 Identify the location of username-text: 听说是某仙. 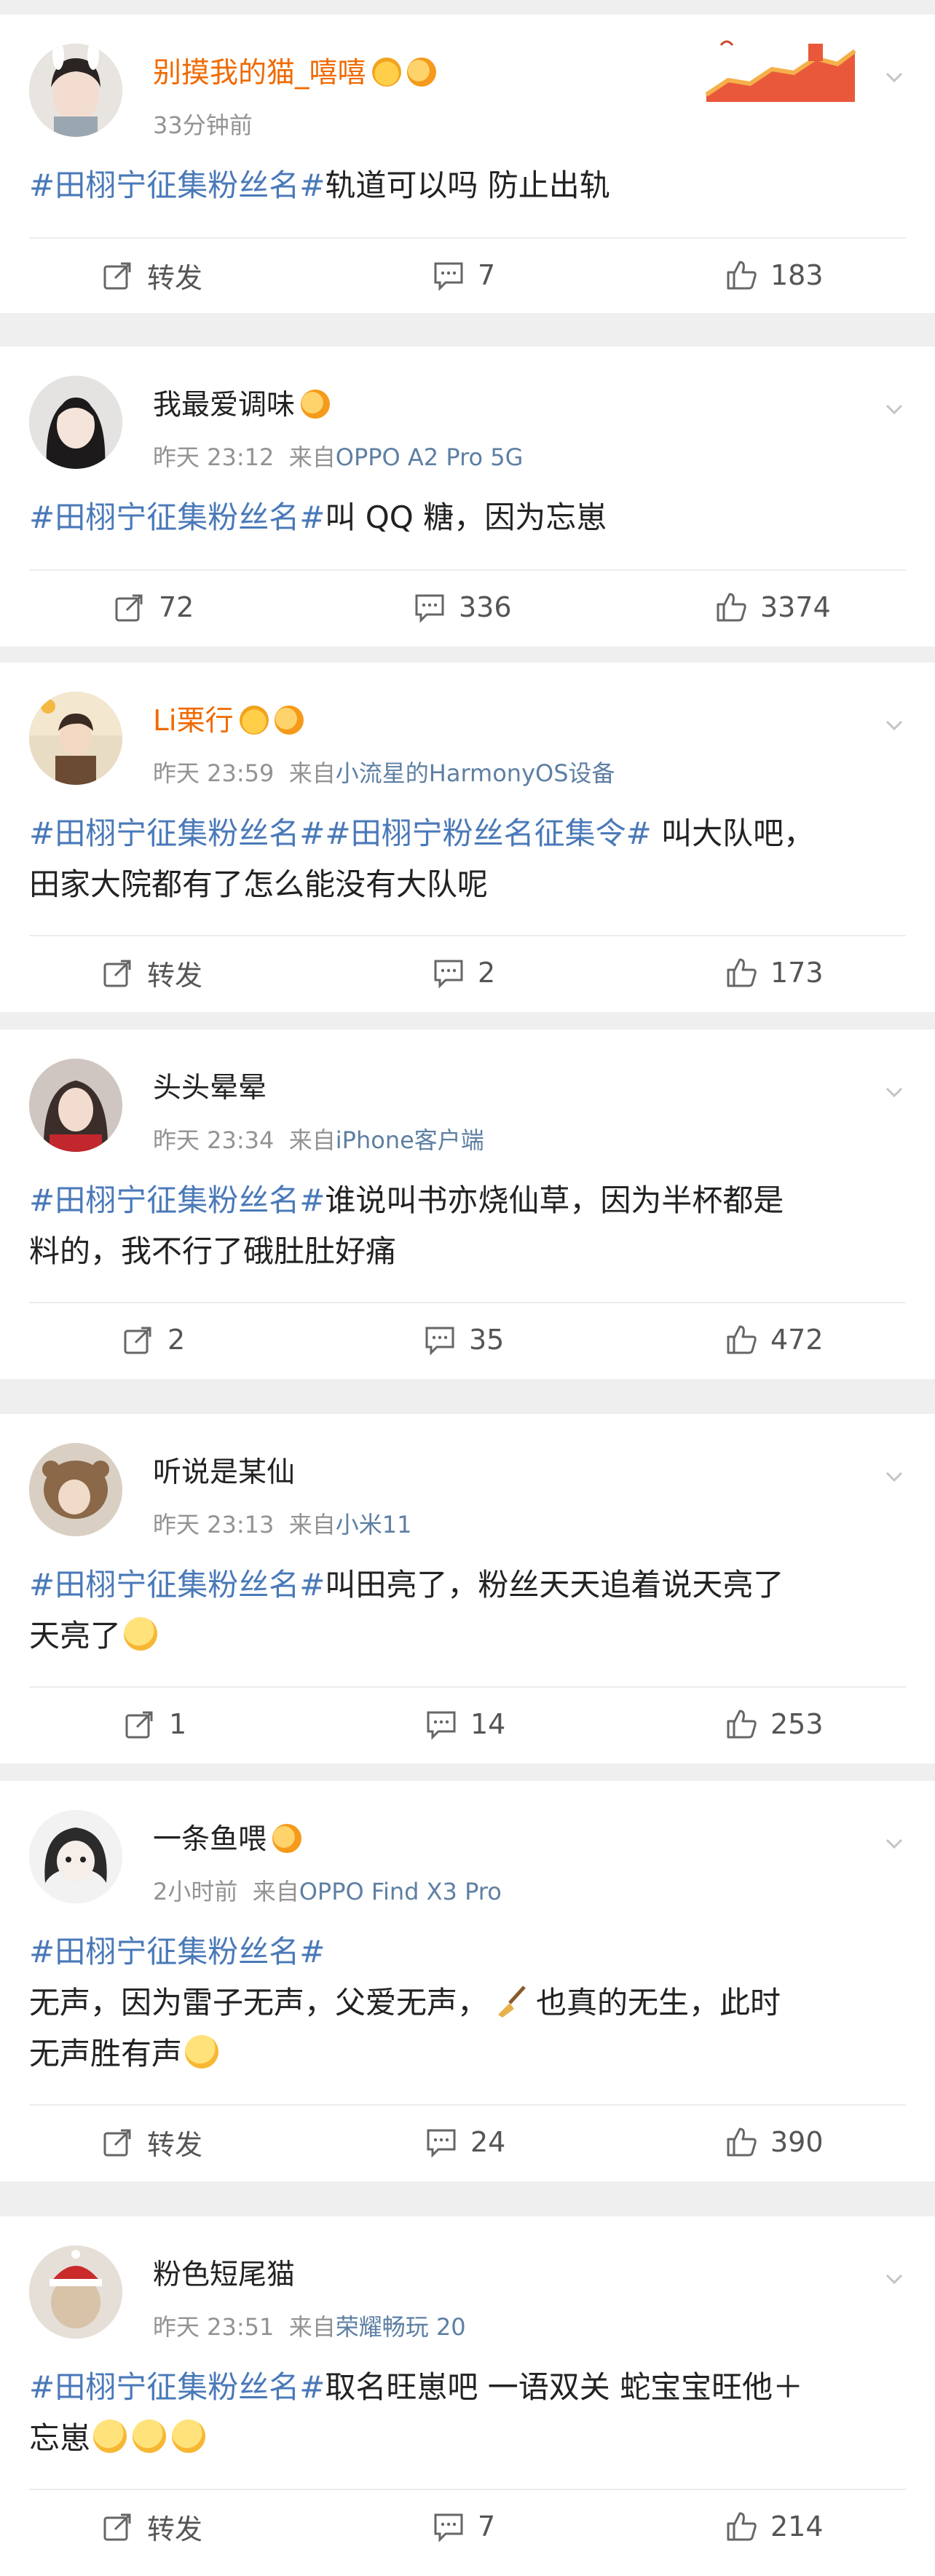
(224, 1472).